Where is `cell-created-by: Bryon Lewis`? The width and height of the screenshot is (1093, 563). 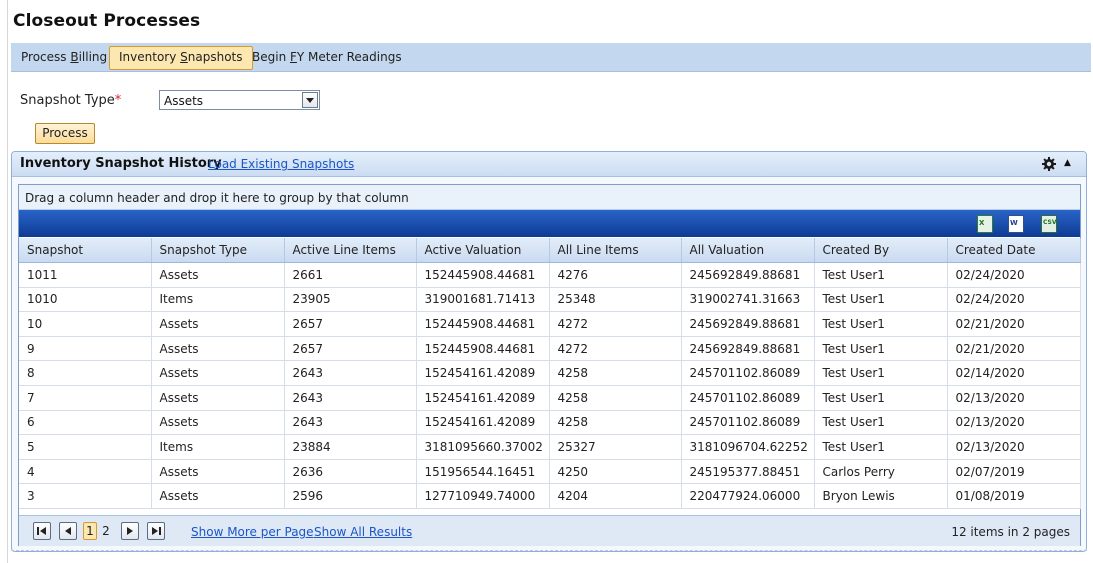
cell-created-by: Bryon Lewis is located at coordinates (881, 496).